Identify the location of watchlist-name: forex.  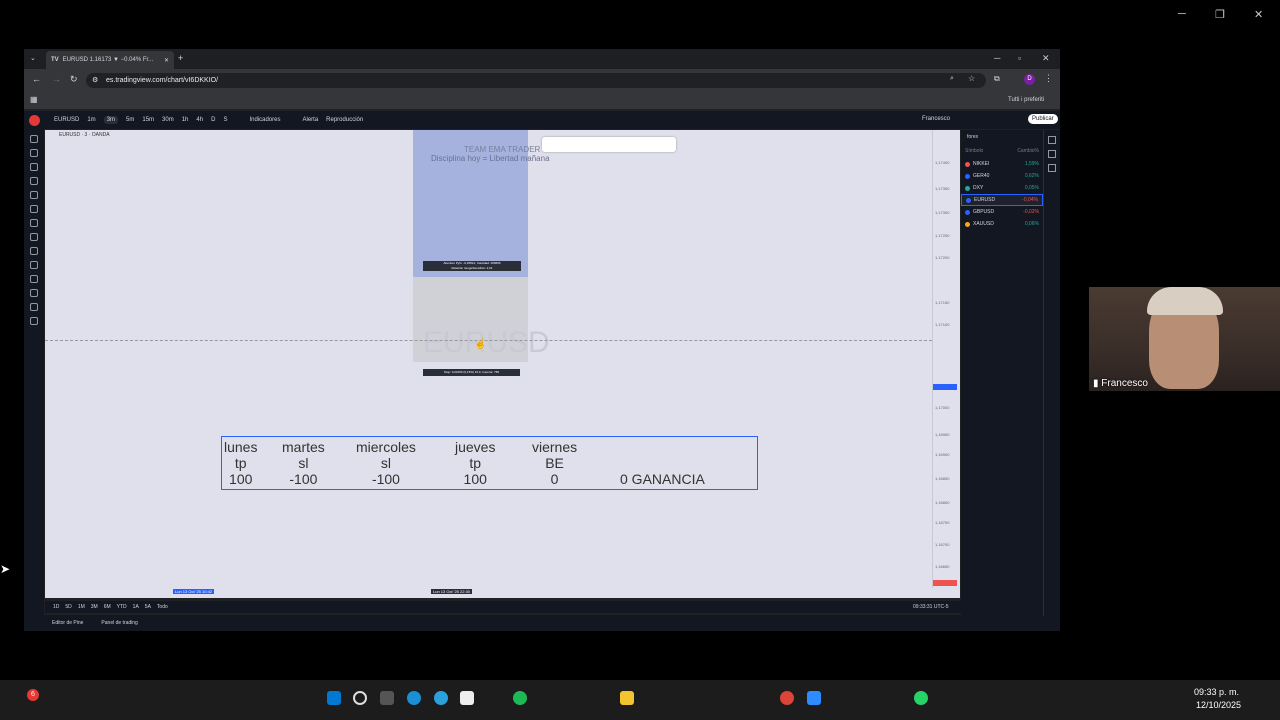
(1002, 137).